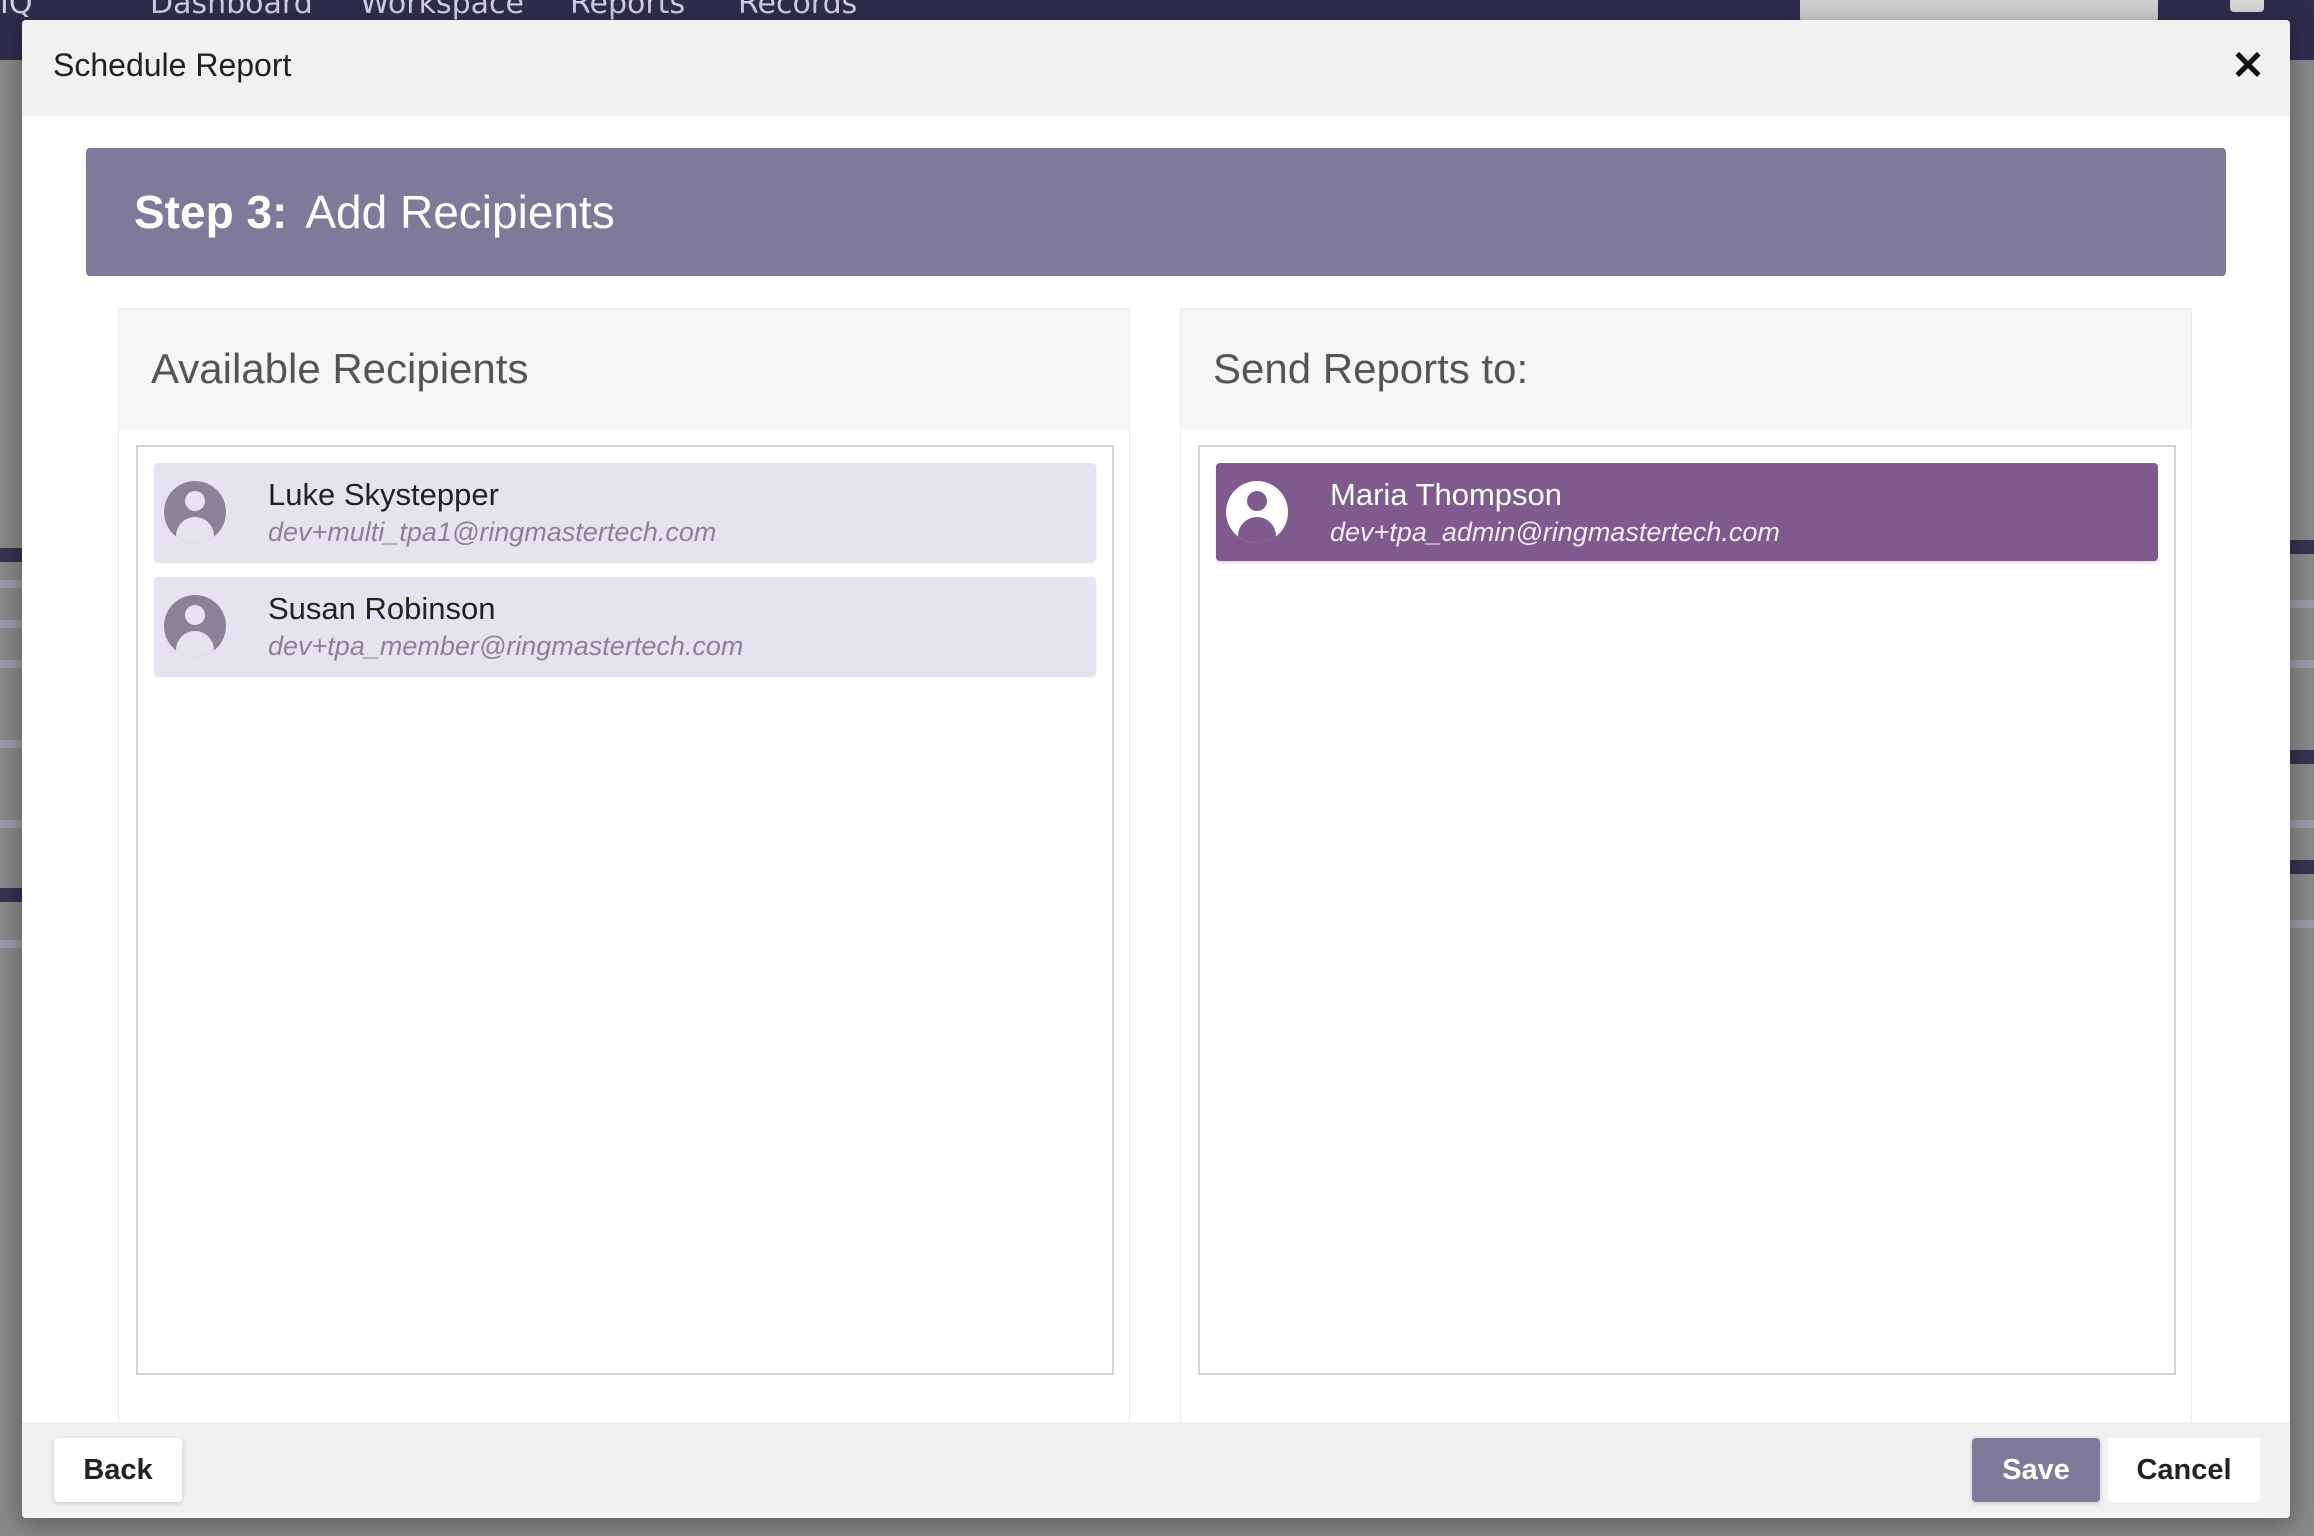 The width and height of the screenshot is (2314, 1536). I want to click on back-button: Back, so click(118, 1470).